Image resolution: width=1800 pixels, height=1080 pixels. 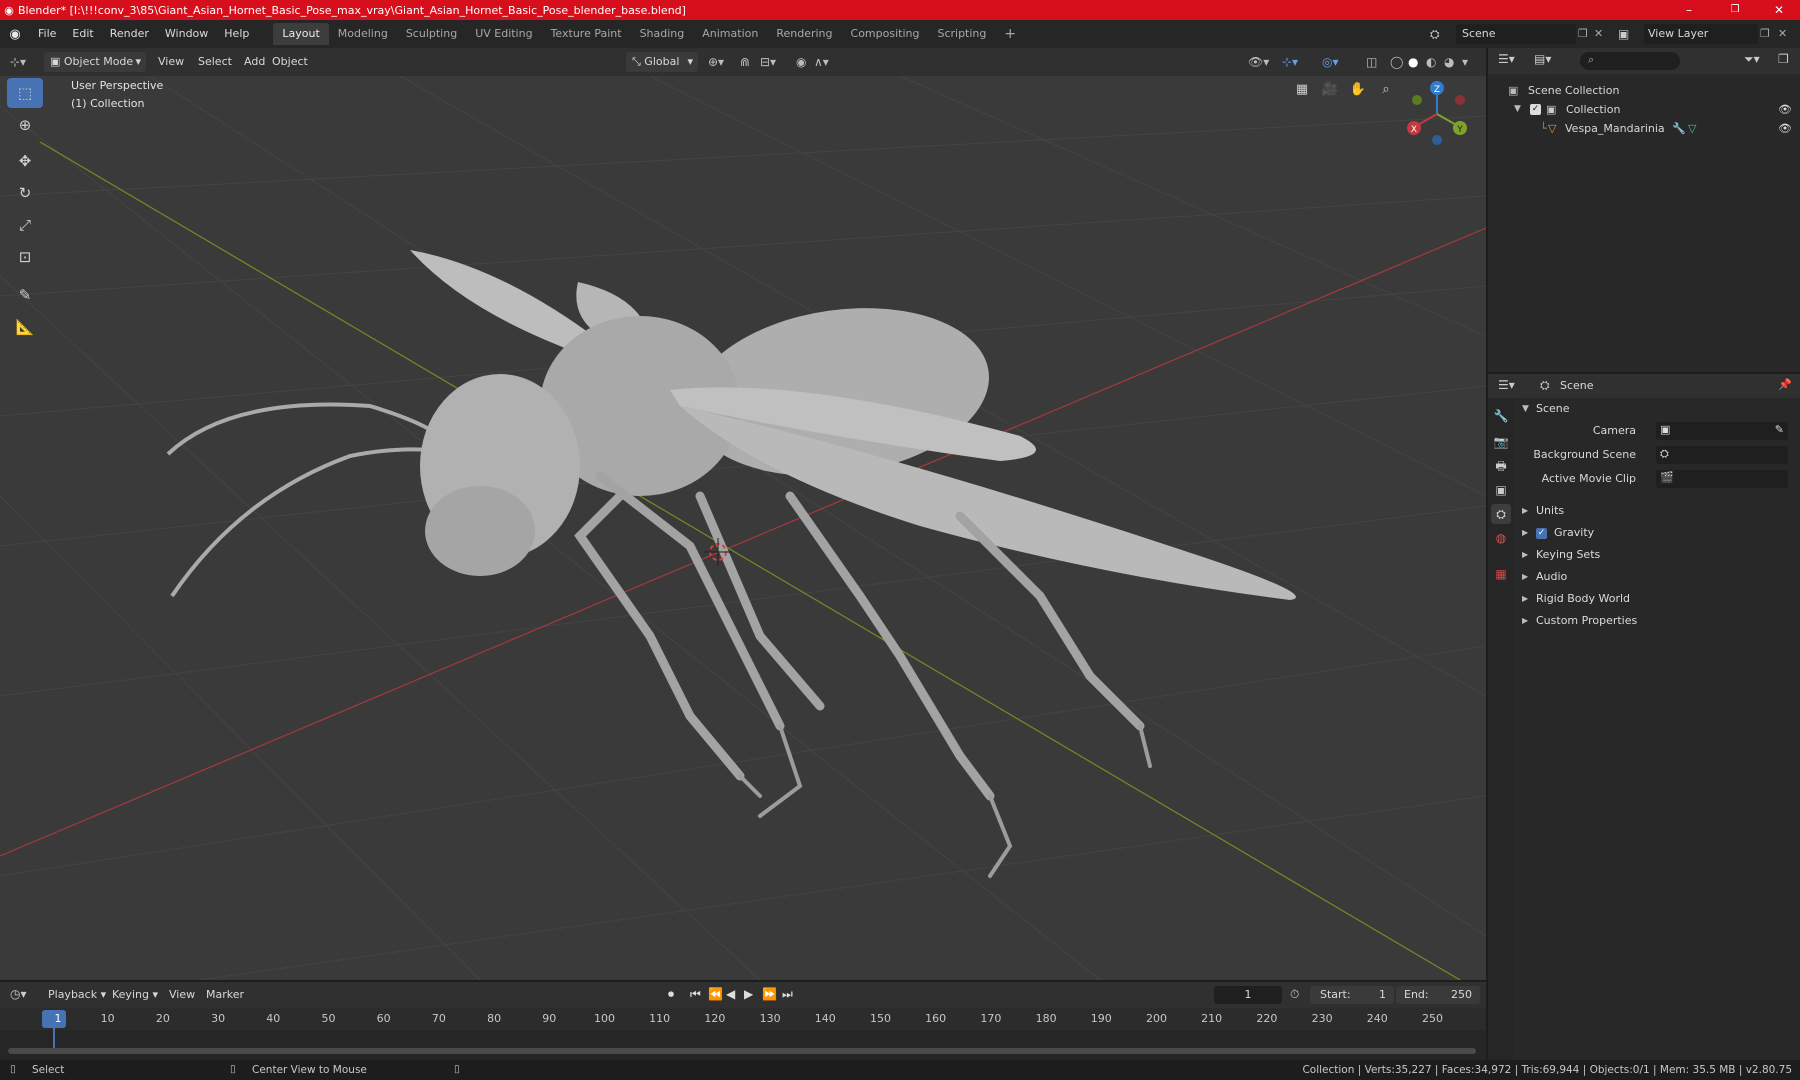 I want to click on jump-keyframe-back-icon: ⏪, so click(x=715, y=994).